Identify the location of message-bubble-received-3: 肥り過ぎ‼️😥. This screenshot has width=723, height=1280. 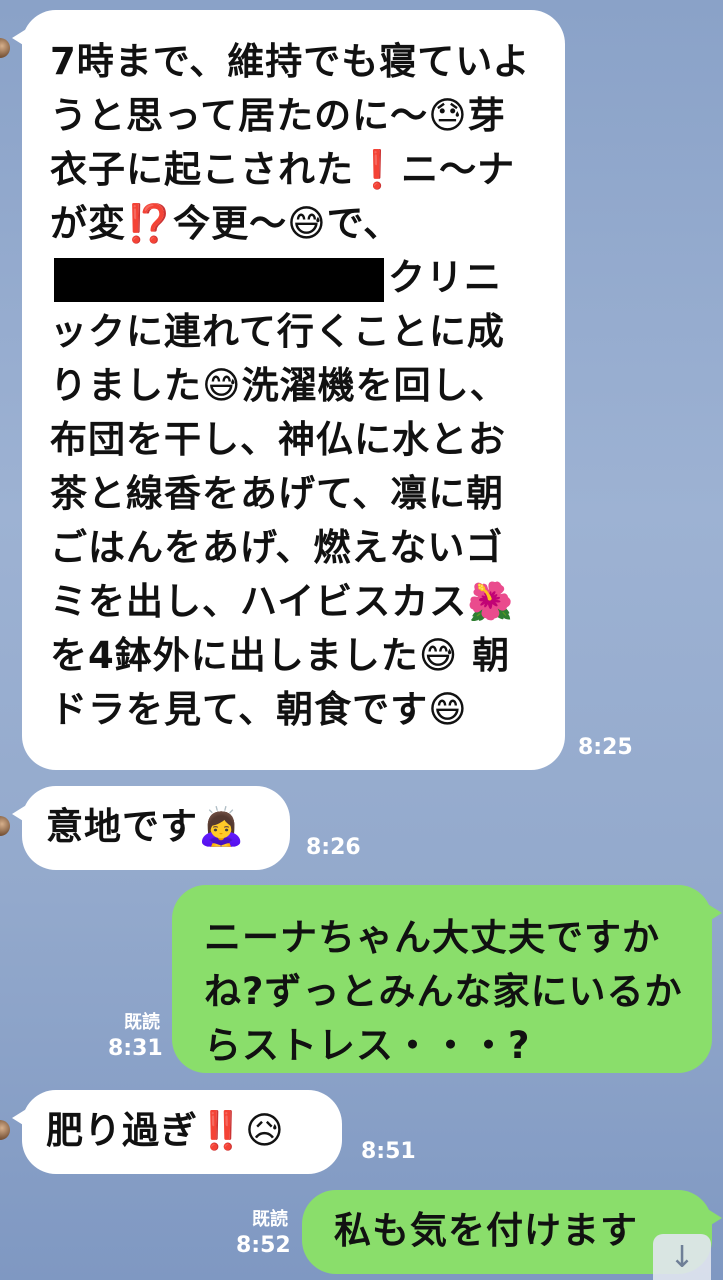
(177, 1132).